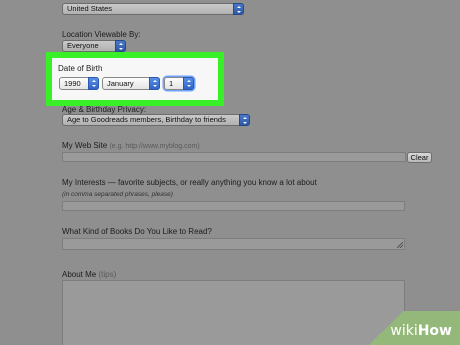  I want to click on about-me-label: About Me (tips), so click(89, 274).